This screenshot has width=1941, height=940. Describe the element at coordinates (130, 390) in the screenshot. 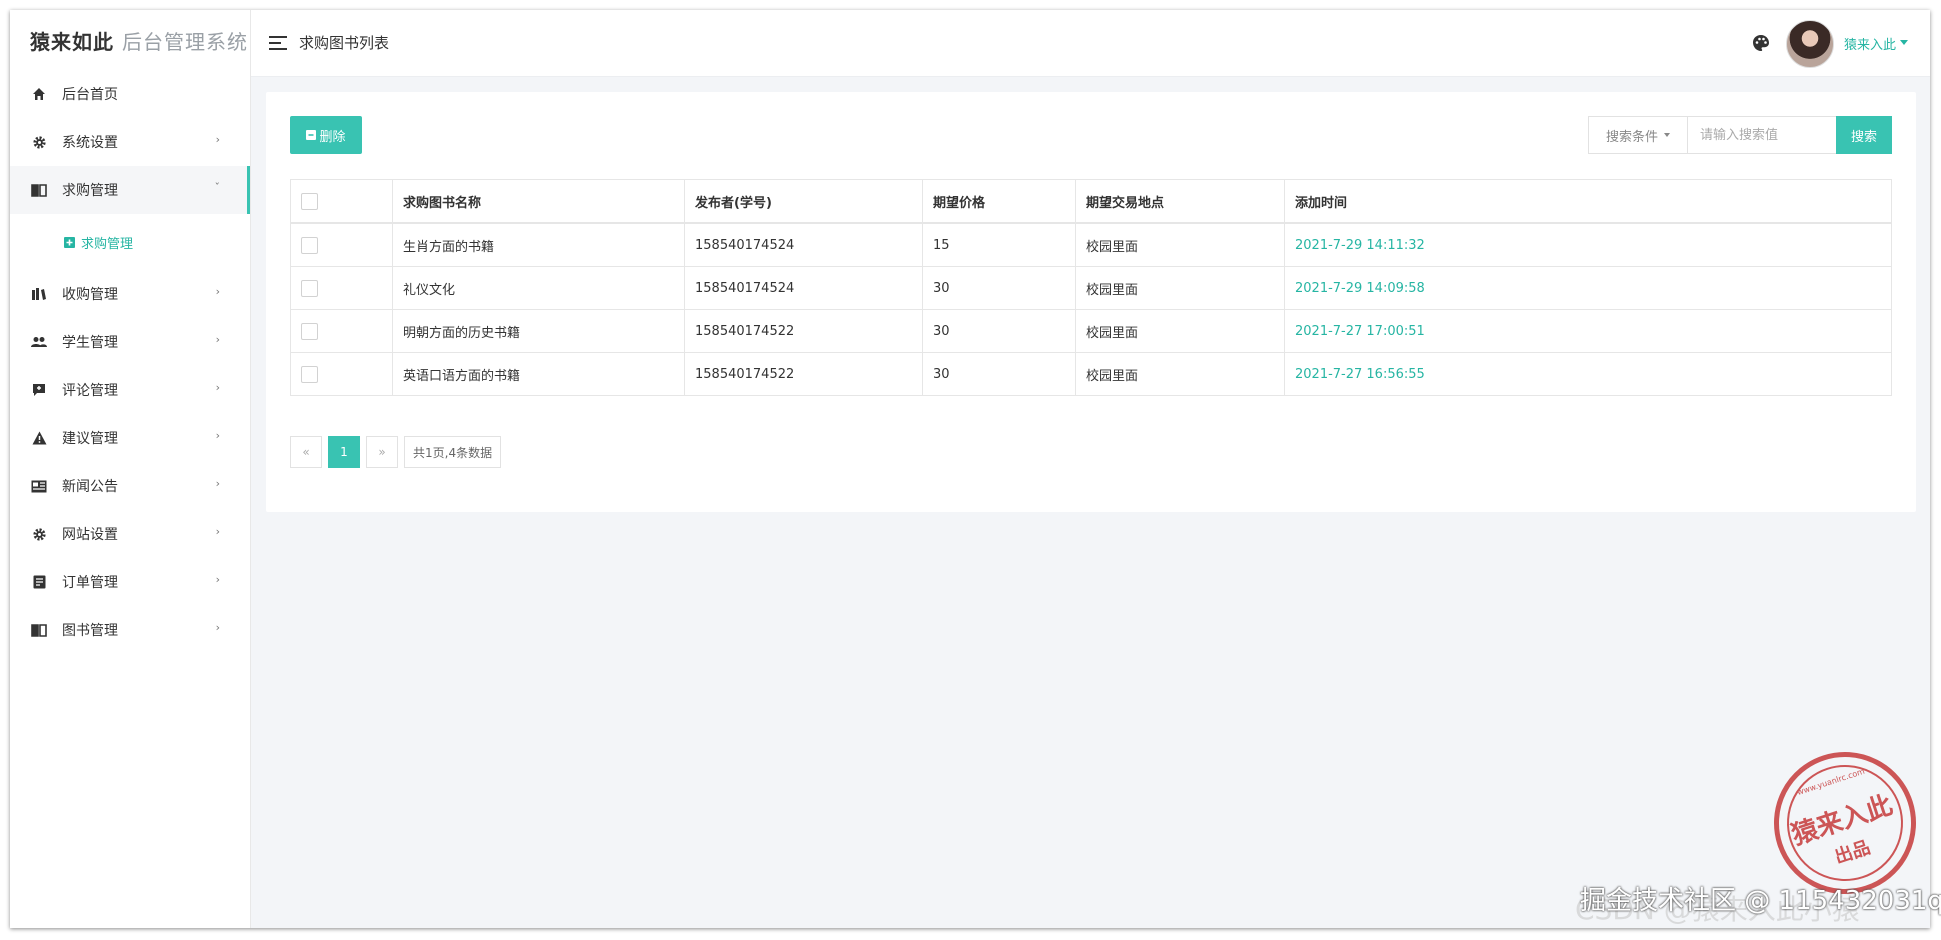

I see `sidebar-item-comments: 评论管理 ›` at that location.